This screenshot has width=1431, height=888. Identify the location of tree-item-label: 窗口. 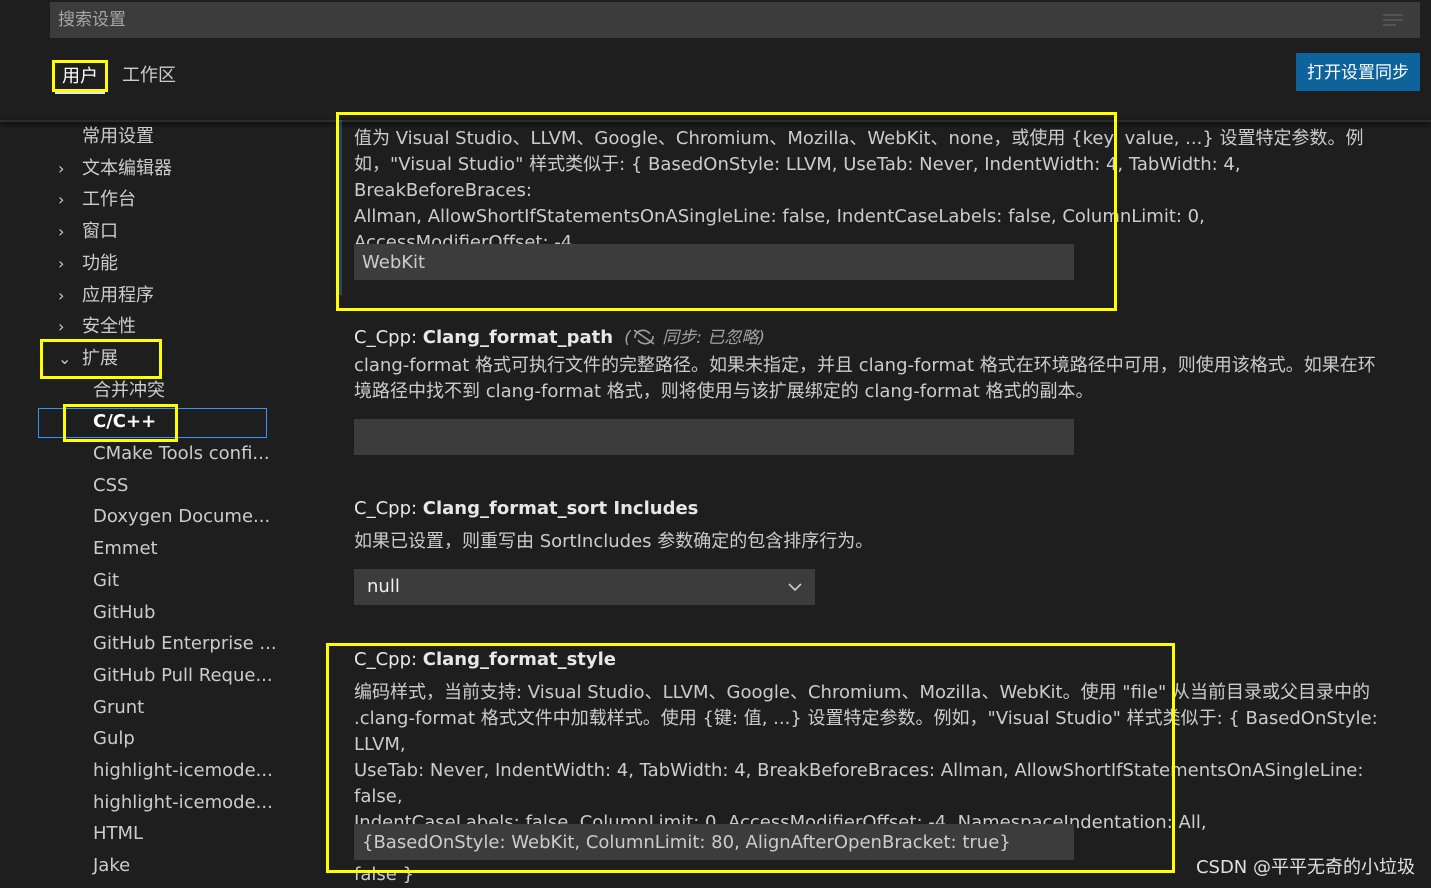
(100, 232).